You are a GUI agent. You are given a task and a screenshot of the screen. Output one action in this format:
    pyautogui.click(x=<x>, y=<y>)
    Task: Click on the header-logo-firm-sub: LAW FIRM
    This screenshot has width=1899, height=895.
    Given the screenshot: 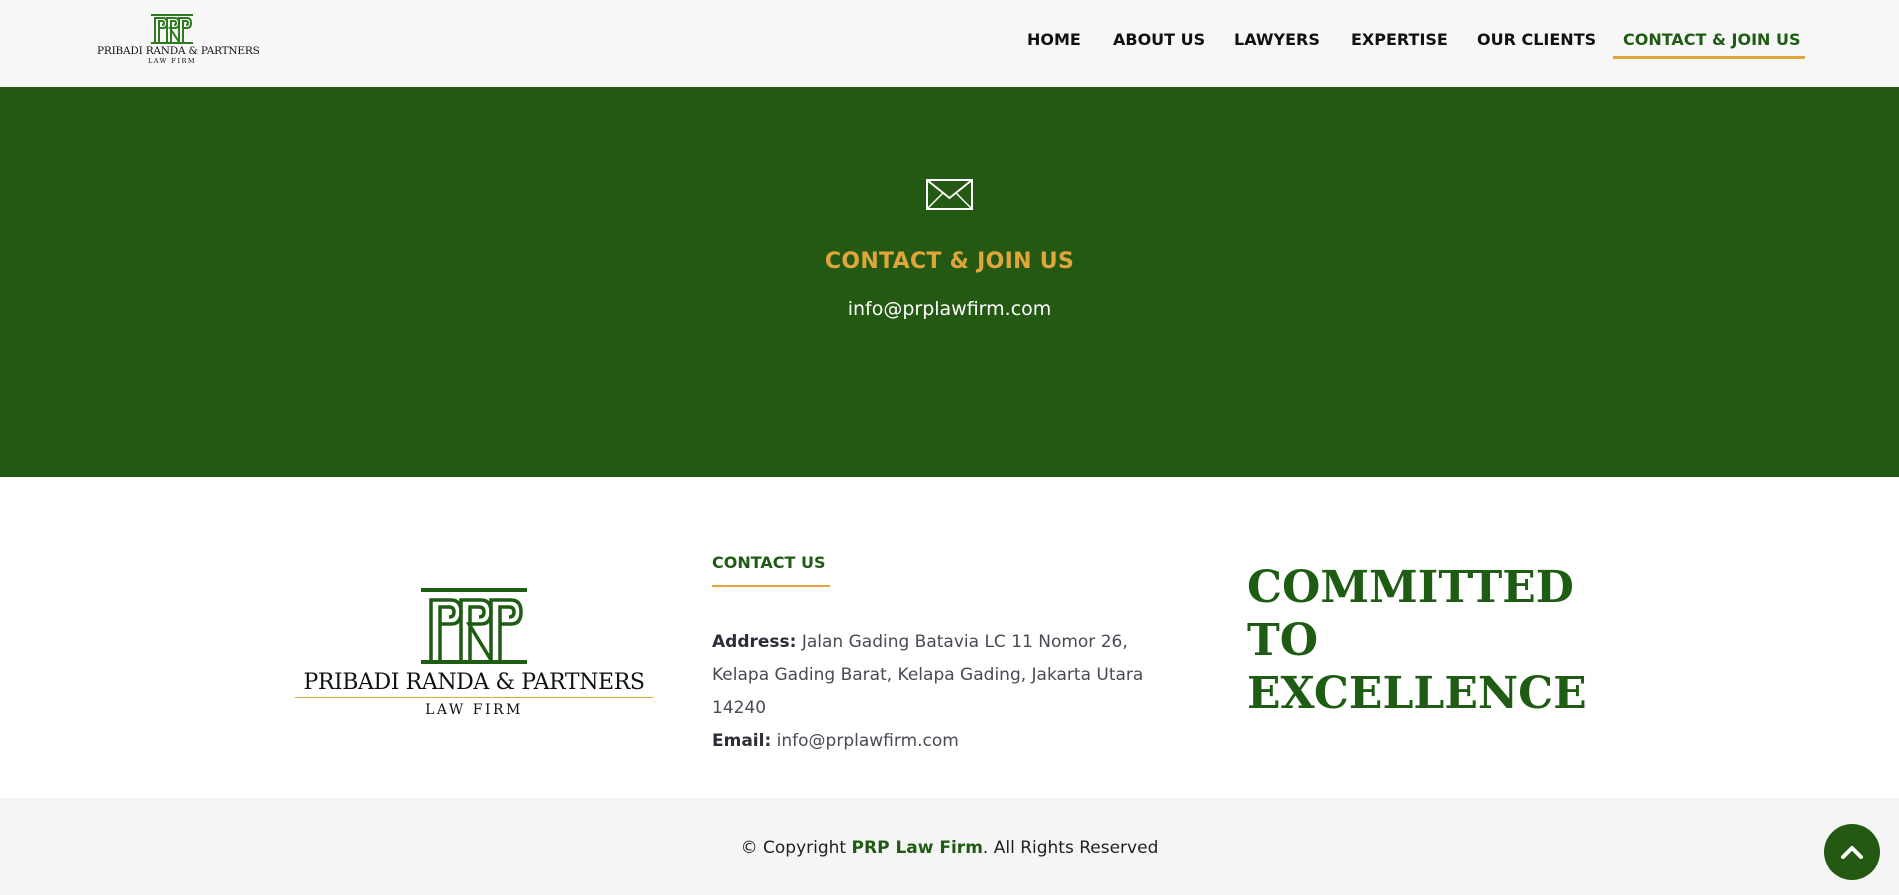 What is the action you would take?
    pyautogui.click(x=172, y=61)
    